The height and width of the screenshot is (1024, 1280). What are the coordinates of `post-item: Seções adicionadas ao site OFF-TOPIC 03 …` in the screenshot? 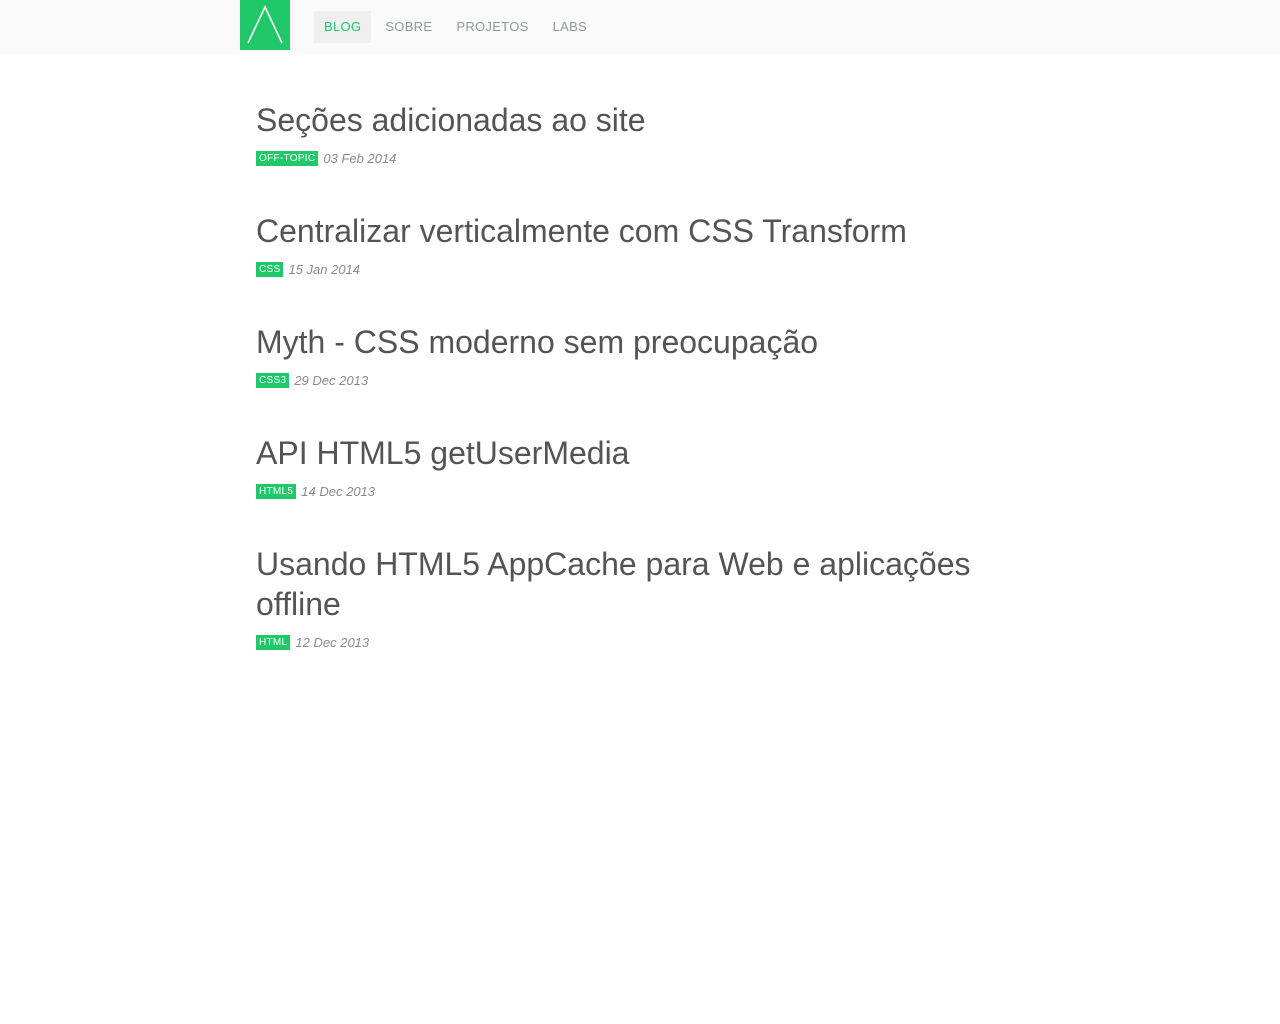 It's located at (636, 133).